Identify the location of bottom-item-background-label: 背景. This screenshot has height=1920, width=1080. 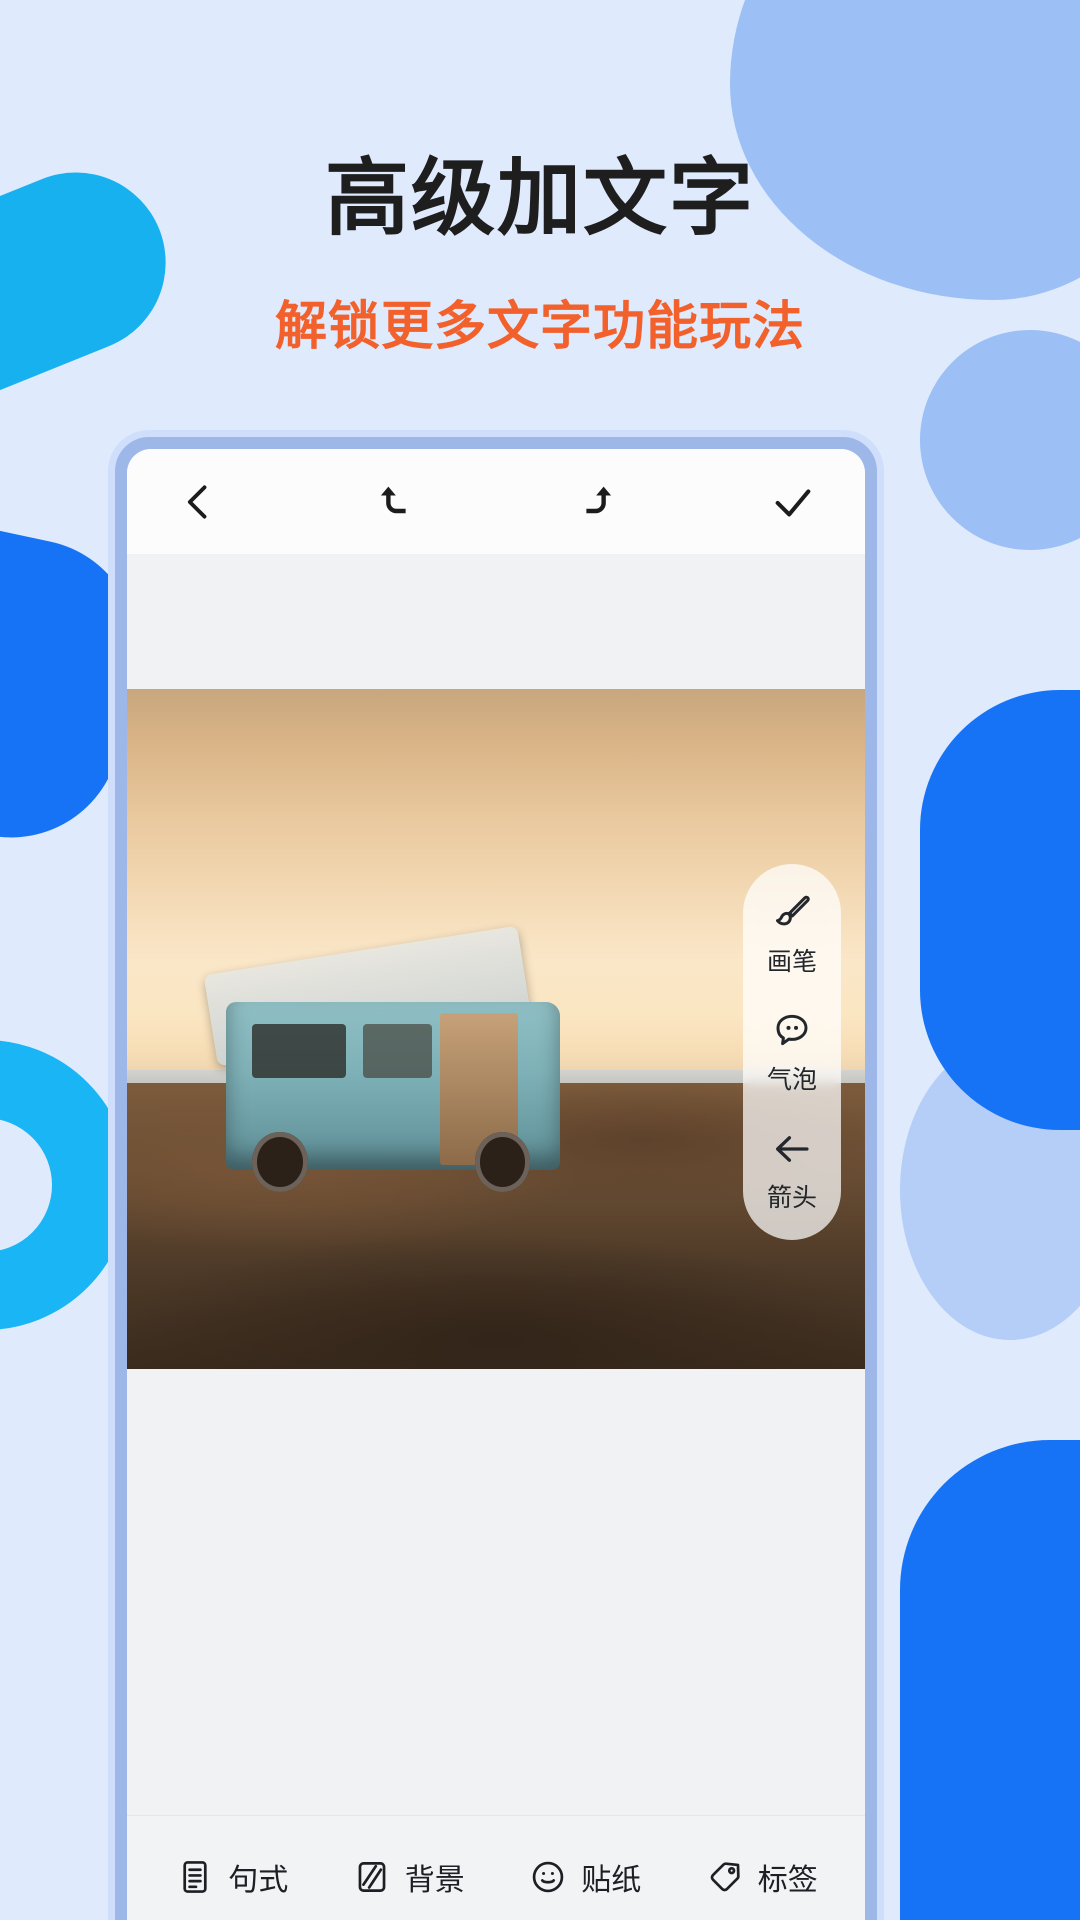
(434, 1880).